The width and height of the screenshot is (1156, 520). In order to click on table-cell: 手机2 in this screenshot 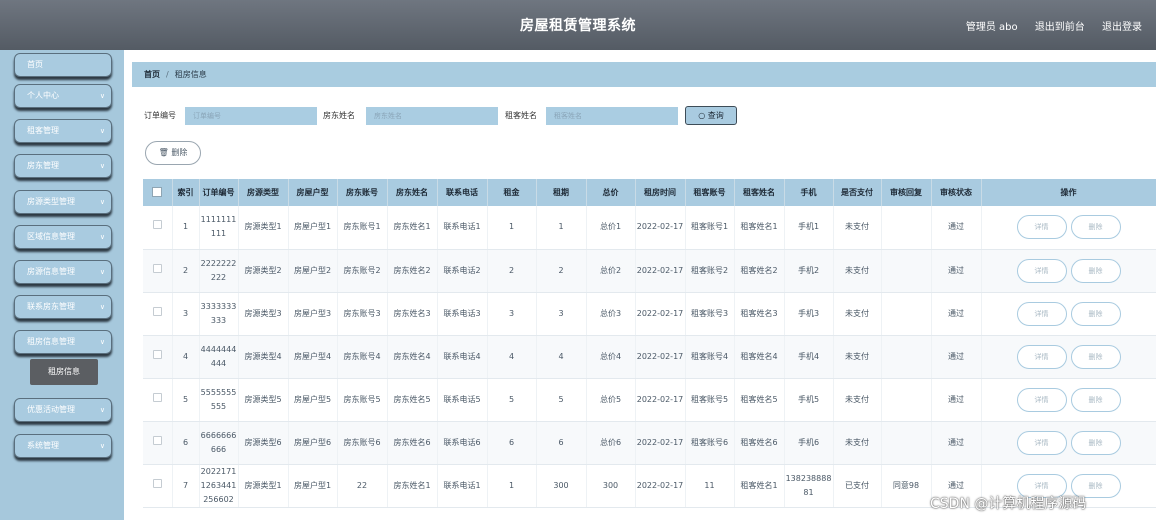, I will do `click(809, 271)`.